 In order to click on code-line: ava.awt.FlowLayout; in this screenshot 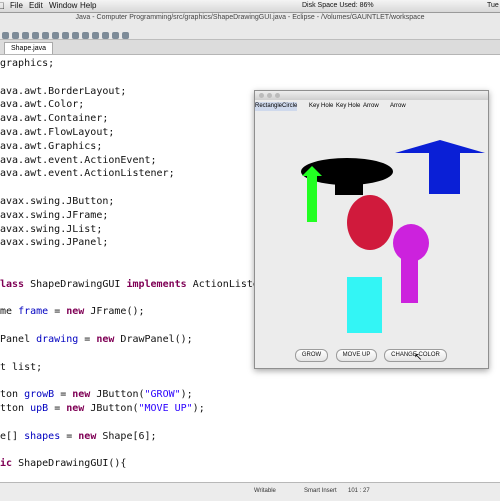, I will do `click(57, 132)`.